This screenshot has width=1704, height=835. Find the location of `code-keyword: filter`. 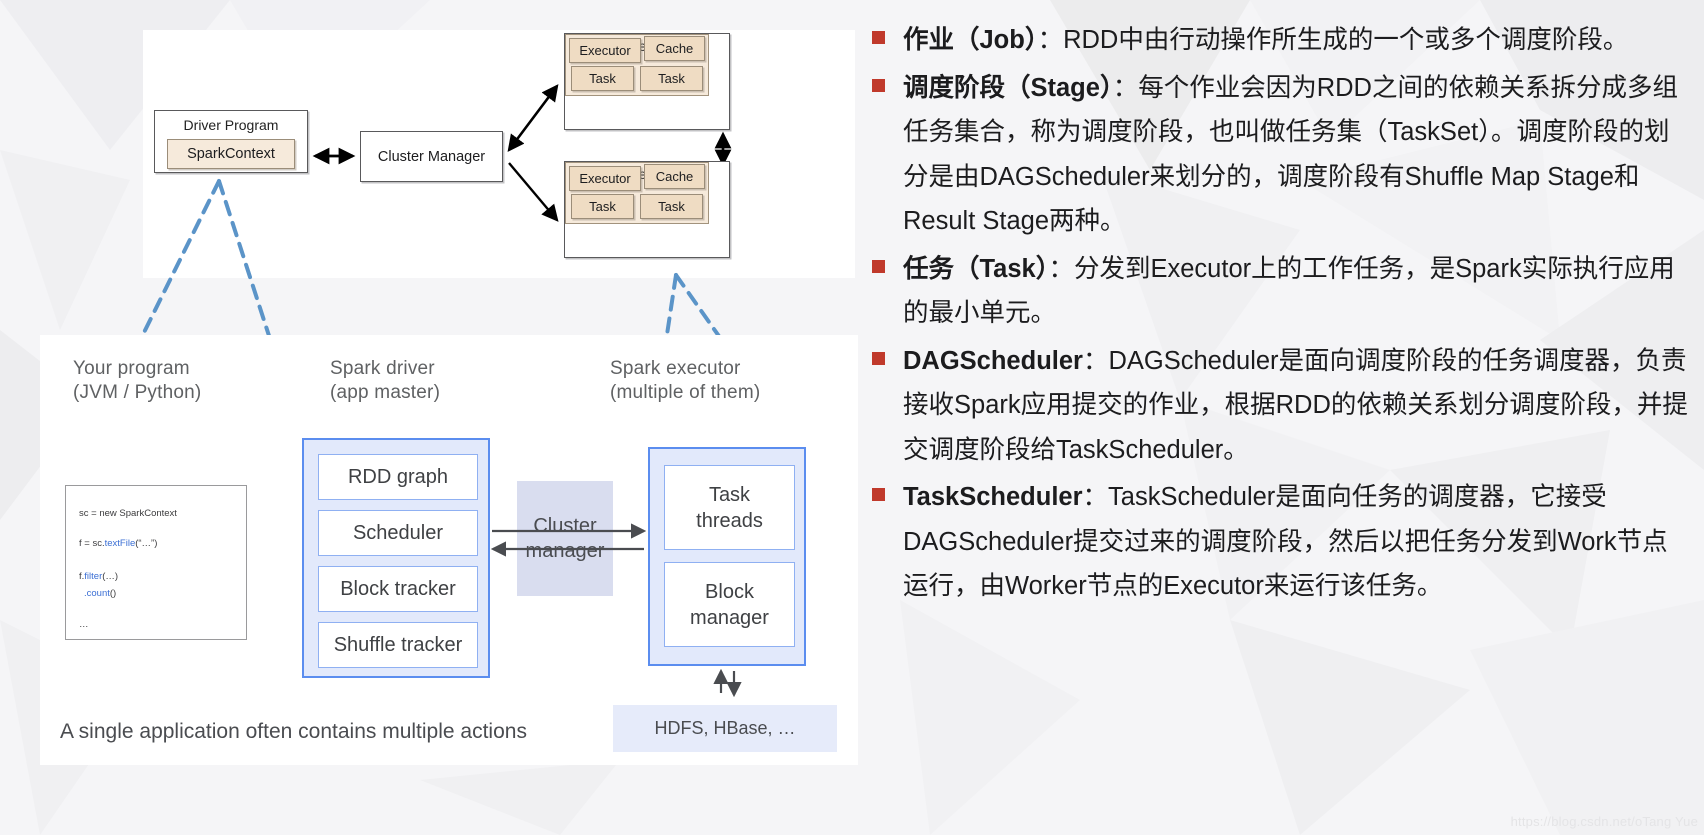

code-keyword: filter is located at coordinates (93, 576).